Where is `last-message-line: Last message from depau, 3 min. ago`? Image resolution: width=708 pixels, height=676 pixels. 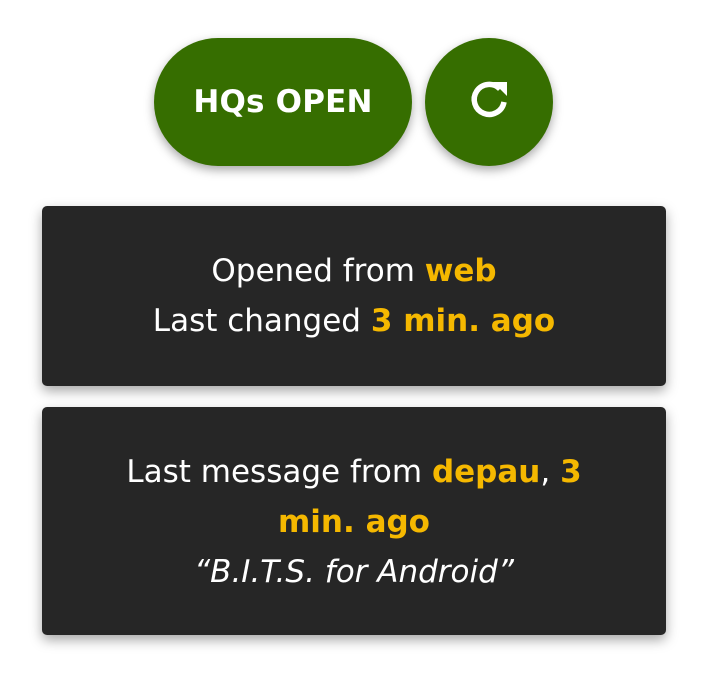
last-message-line: Last message from depau, 3 min. ago is located at coordinates (354, 497).